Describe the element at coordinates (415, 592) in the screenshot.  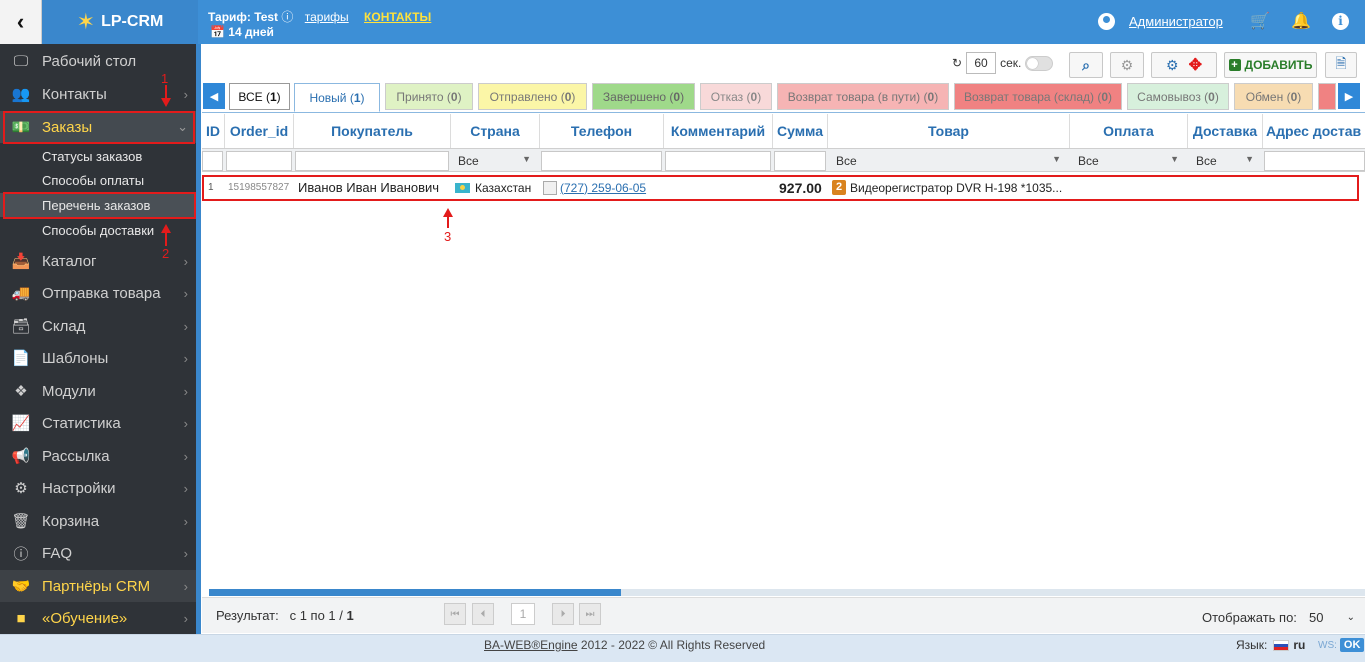
I see `horizontal-scrollbar-thumb` at that location.